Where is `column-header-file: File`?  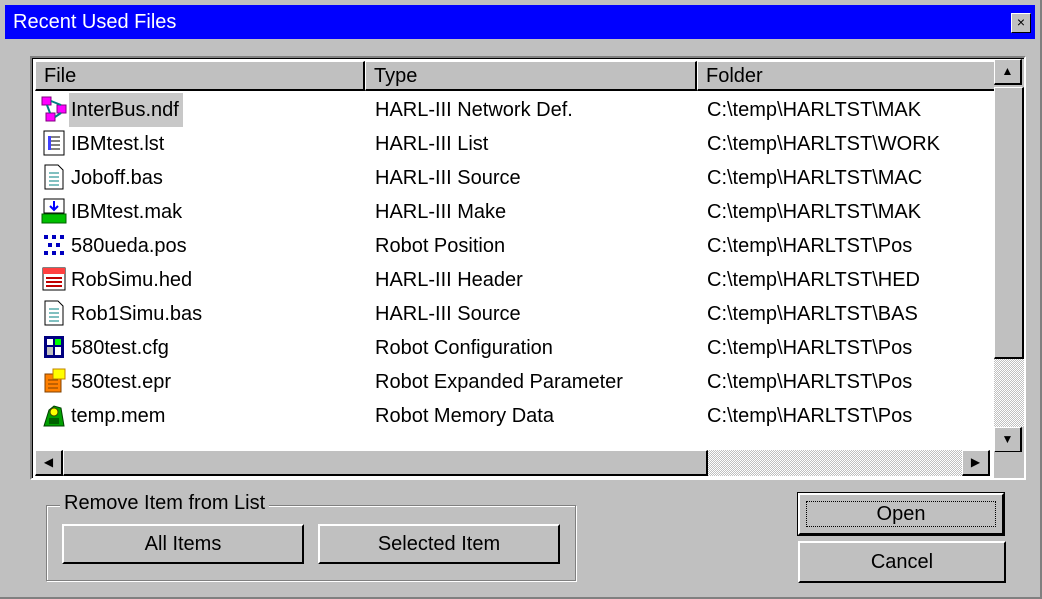
column-header-file: File is located at coordinates (200, 76).